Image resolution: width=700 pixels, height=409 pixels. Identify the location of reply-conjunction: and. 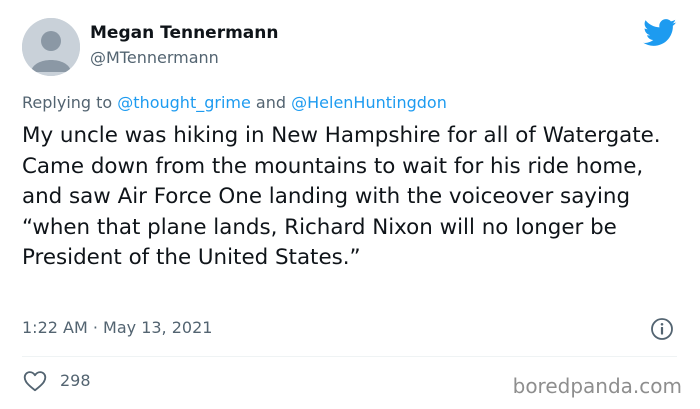
(271, 102).